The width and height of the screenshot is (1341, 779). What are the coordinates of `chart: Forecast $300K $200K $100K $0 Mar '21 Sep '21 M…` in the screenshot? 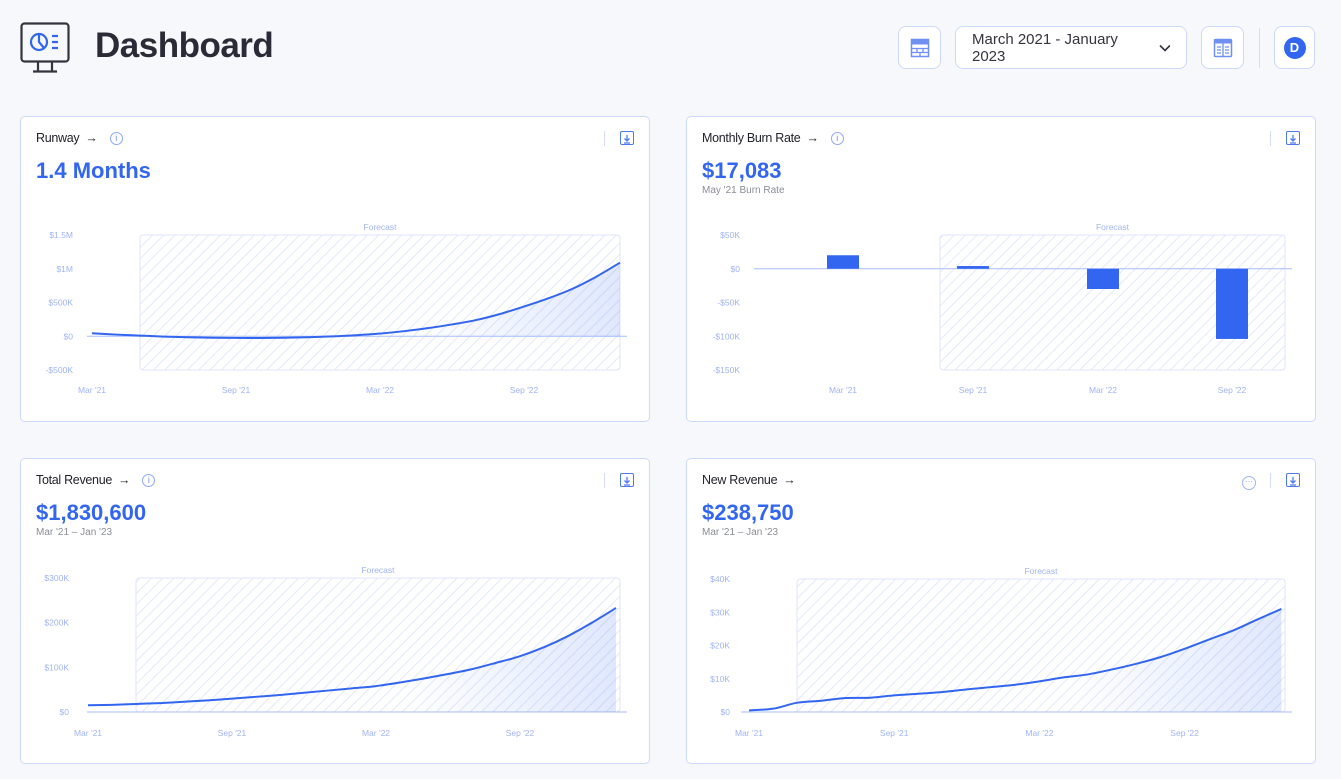 It's located at (335, 651).